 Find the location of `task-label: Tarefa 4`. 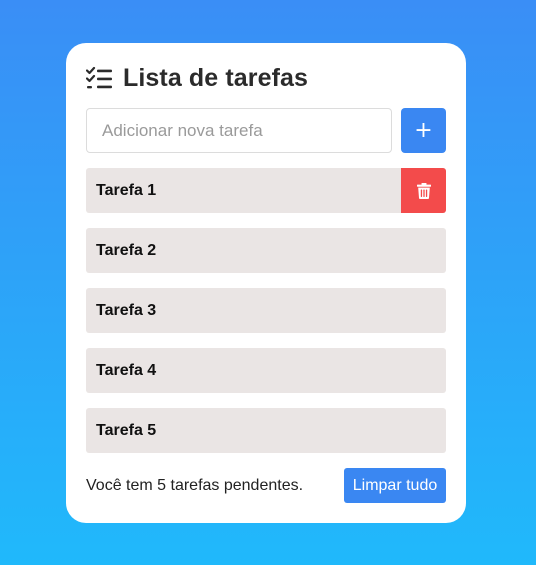

task-label: Tarefa 4 is located at coordinates (126, 370).